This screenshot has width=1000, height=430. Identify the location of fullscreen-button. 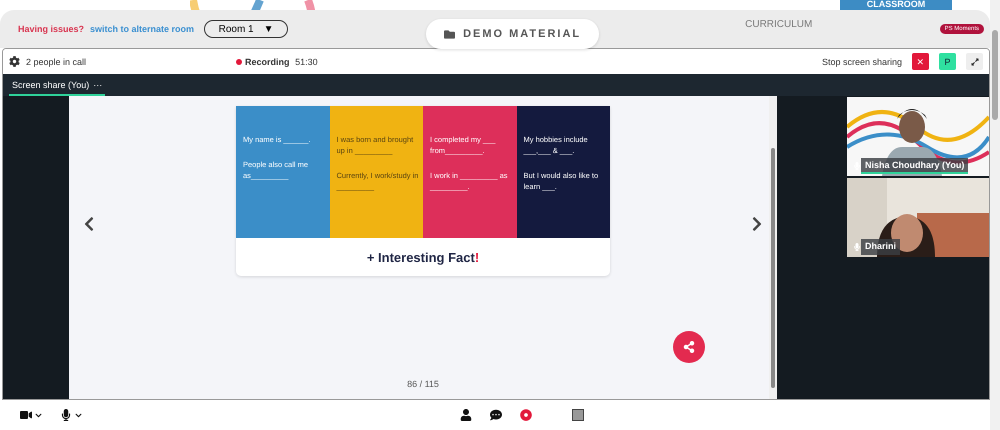
(974, 61).